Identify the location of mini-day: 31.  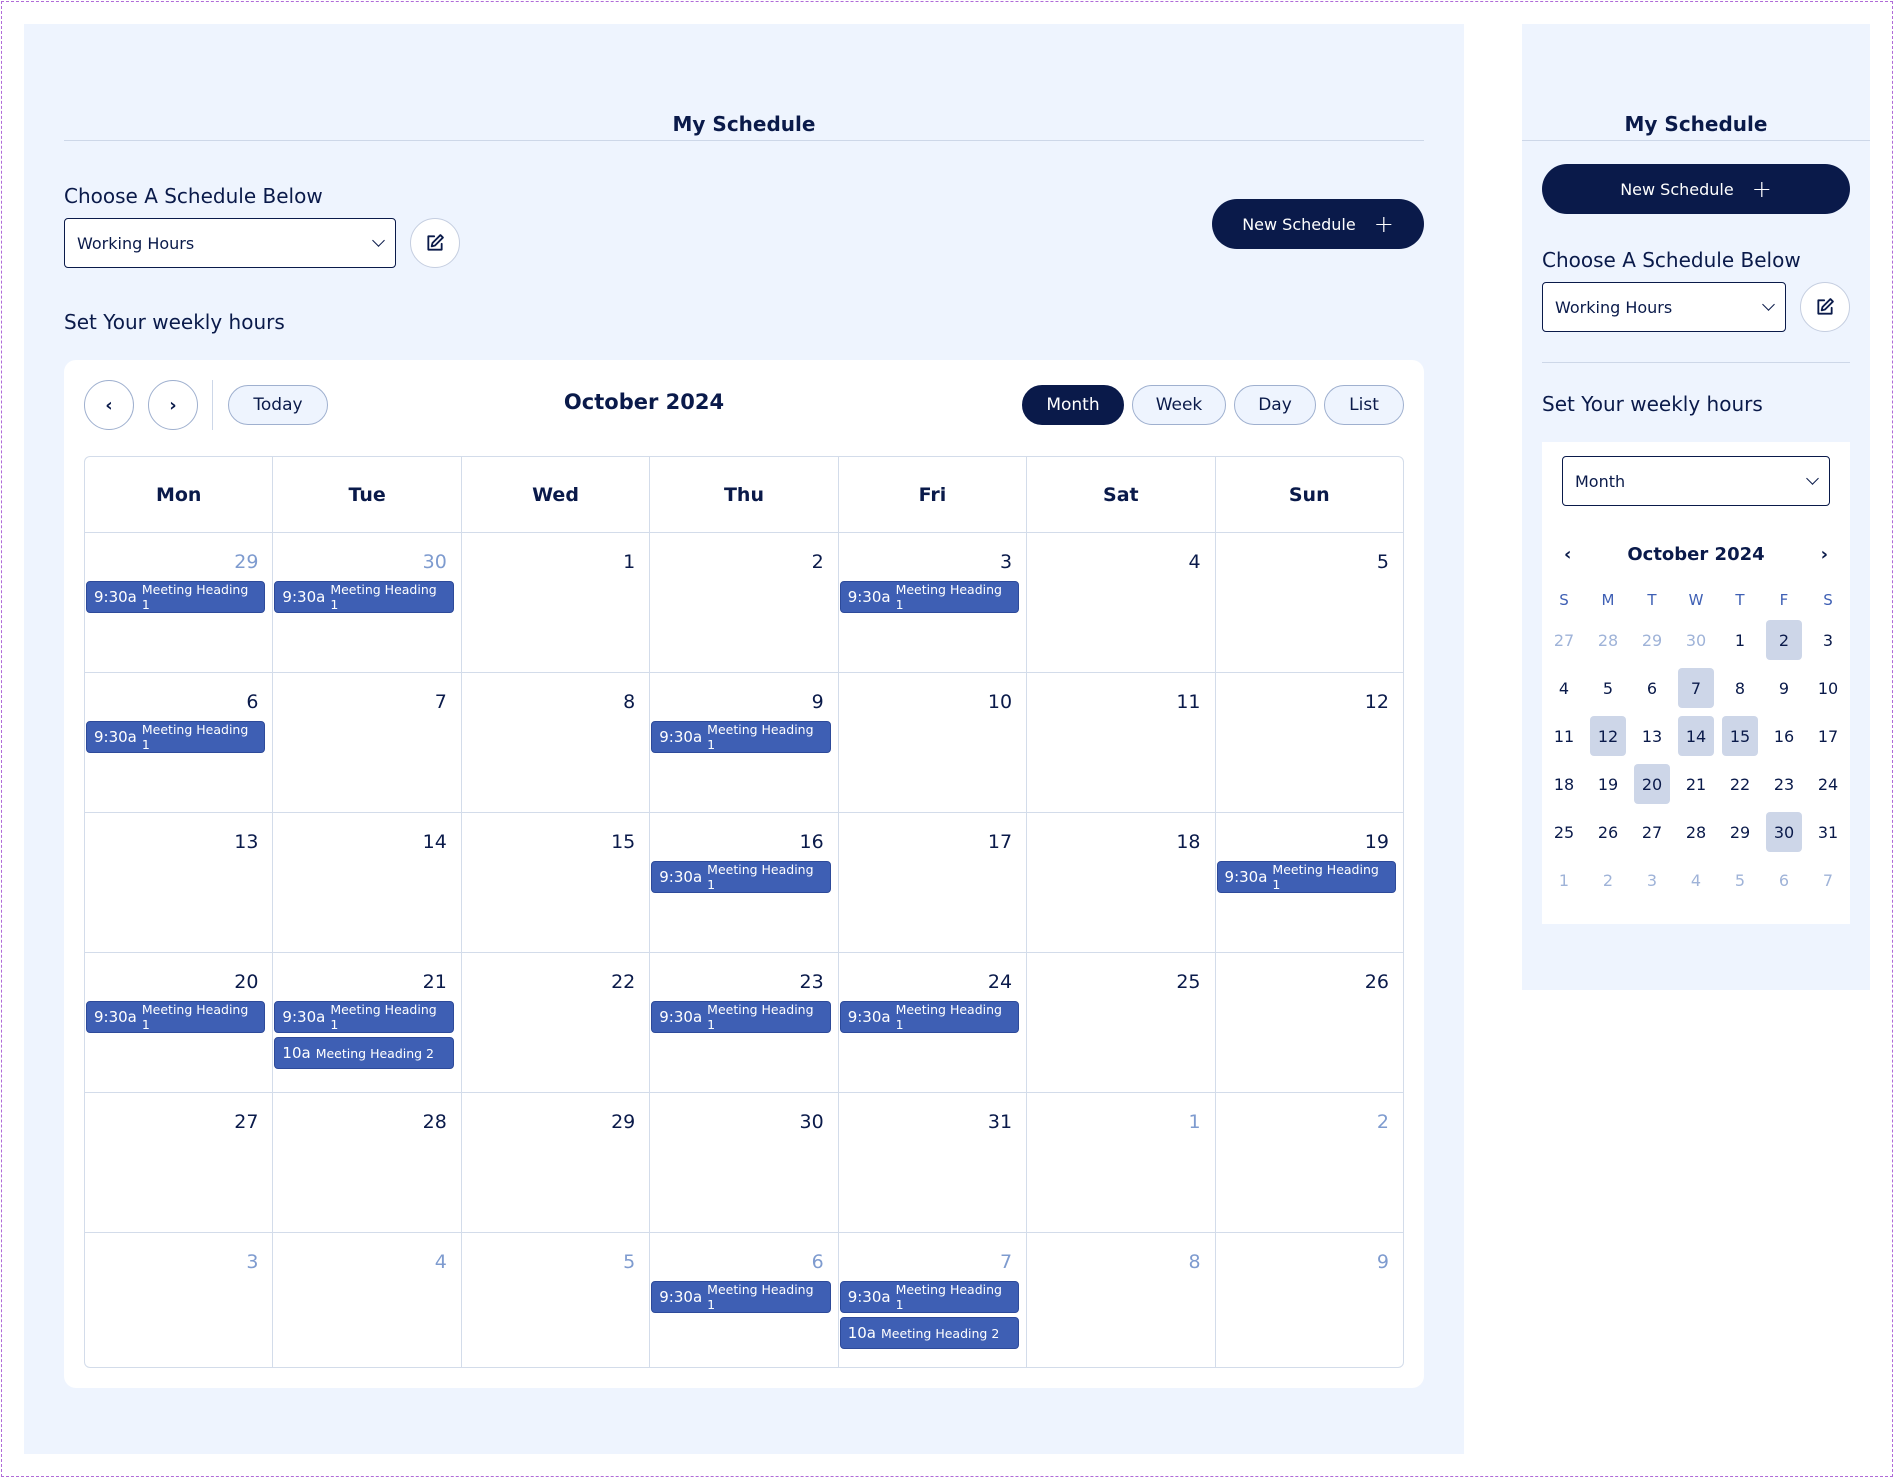
(1828, 832).